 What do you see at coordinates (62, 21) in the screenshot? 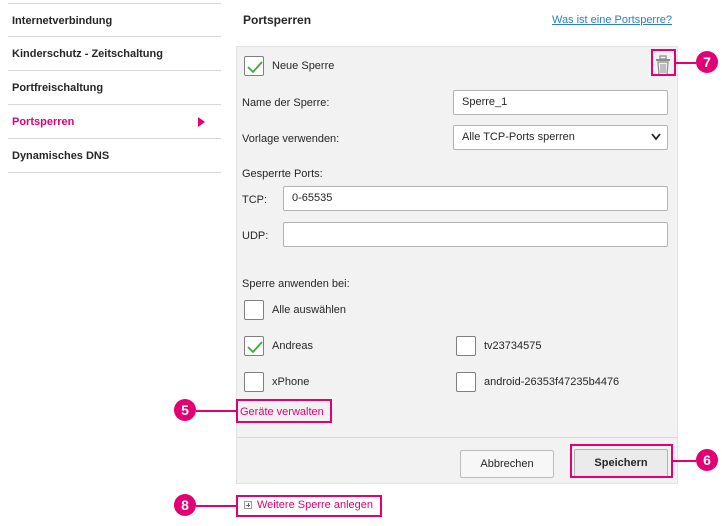
I see `sidebar-item-label: Internetverbindung` at bounding box center [62, 21].